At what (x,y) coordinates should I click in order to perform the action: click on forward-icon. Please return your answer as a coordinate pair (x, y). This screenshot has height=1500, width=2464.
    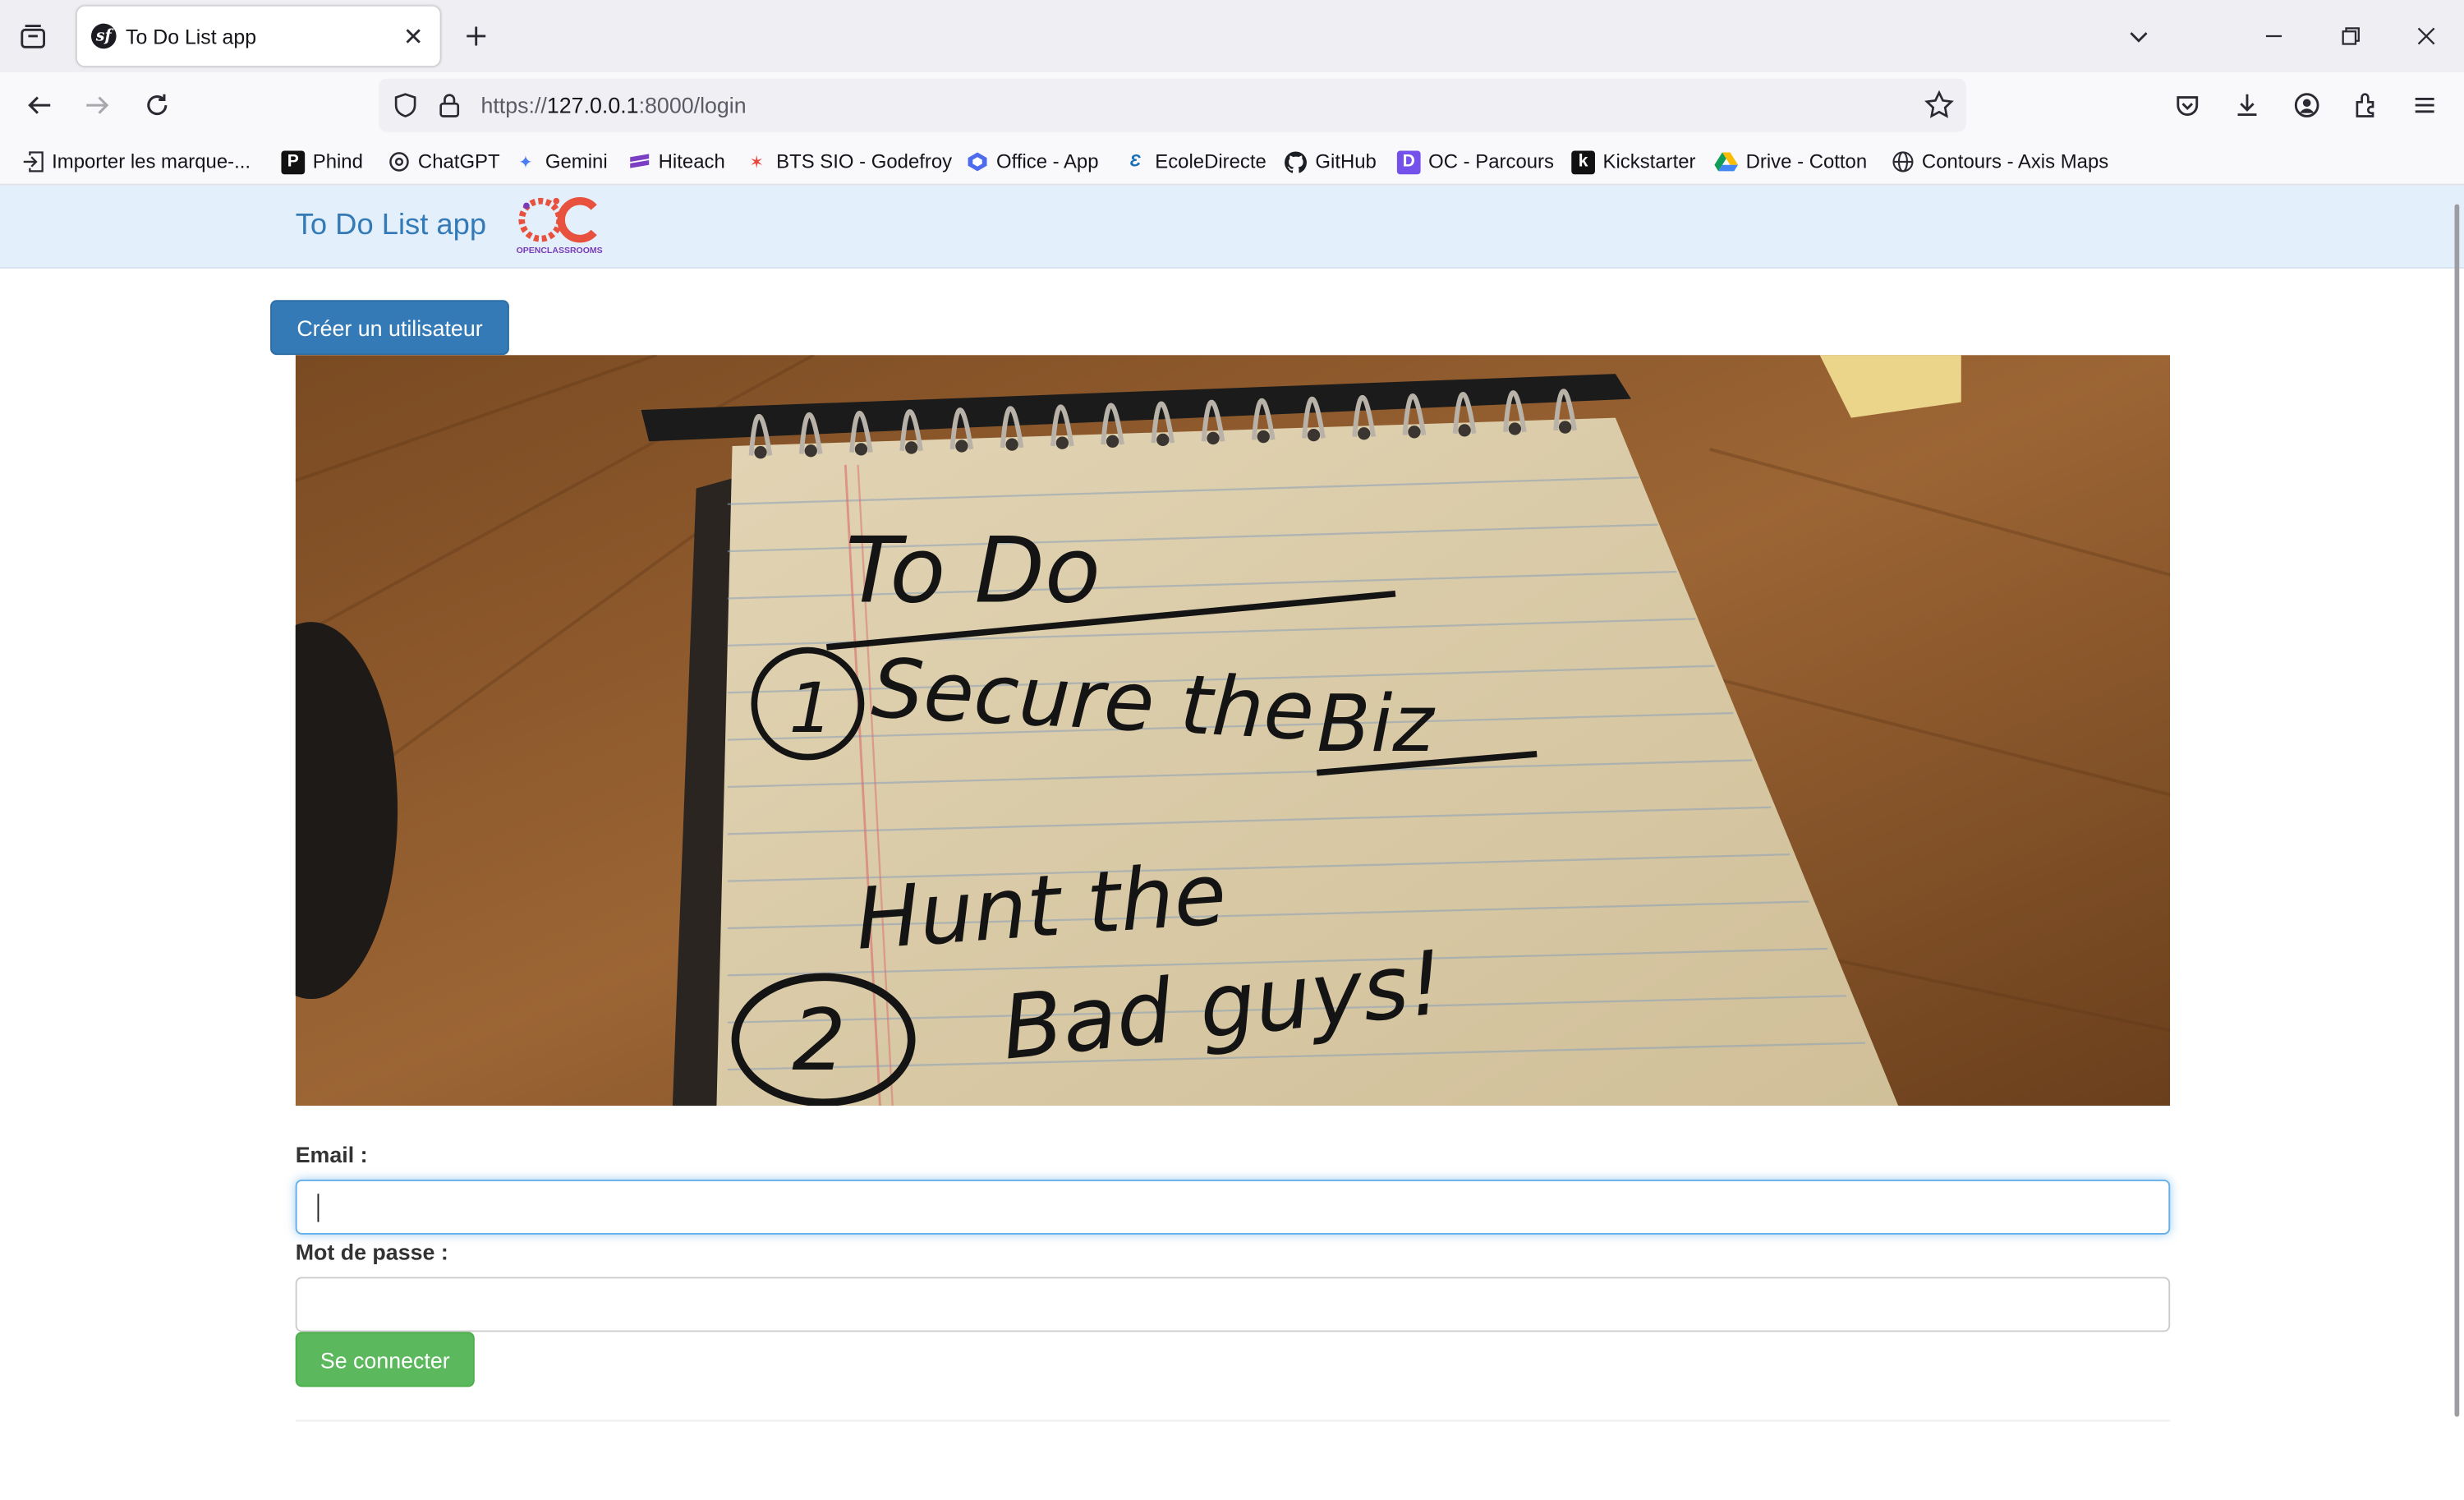
    Looking at the image, I should click on (98, 105).